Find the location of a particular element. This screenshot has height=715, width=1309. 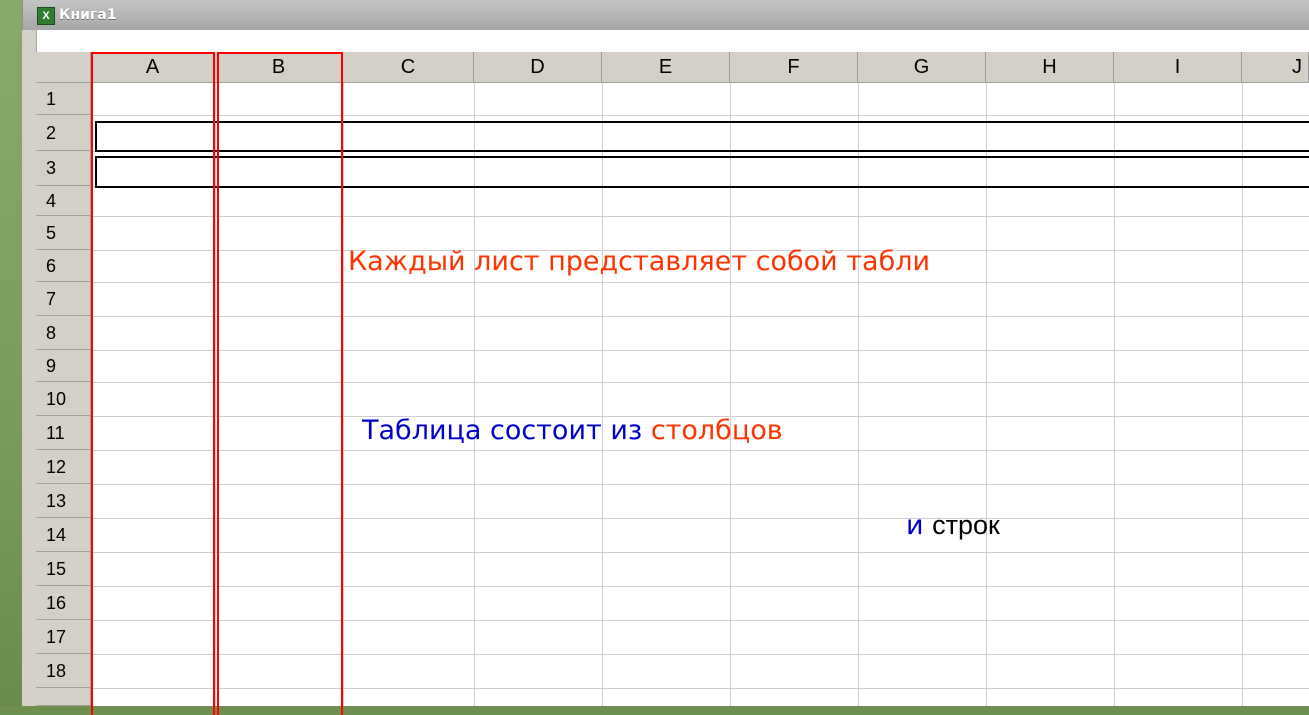

row-header-12: 12 is located at coordinates (63, 467).